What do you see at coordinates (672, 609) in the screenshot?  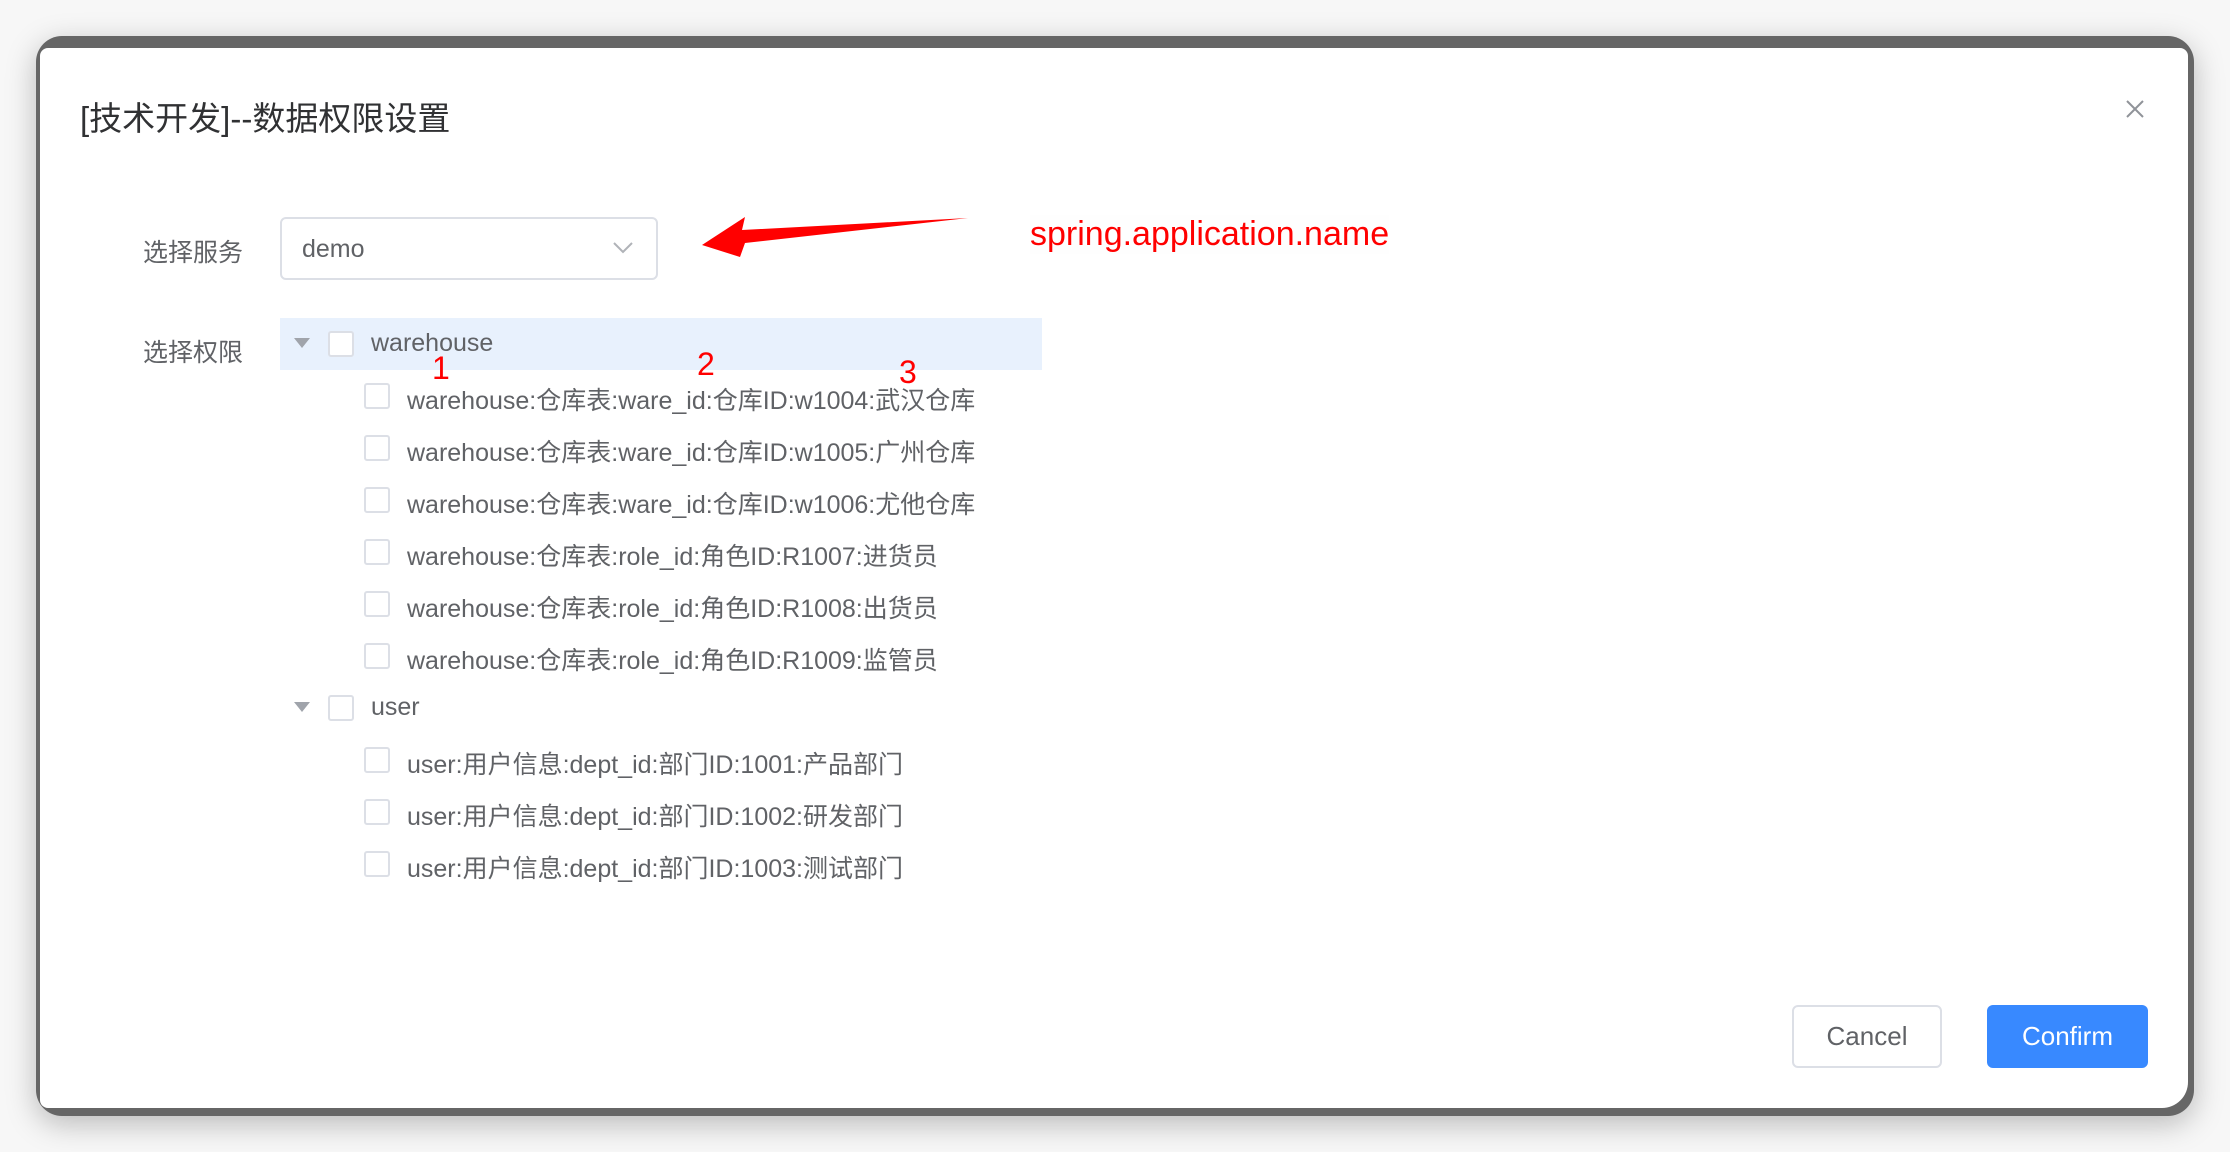 I see `tree-leaf-label: warehouse:仓库表:role_id:角色ID:R1008:出货员` at bounding box center [672, 609].